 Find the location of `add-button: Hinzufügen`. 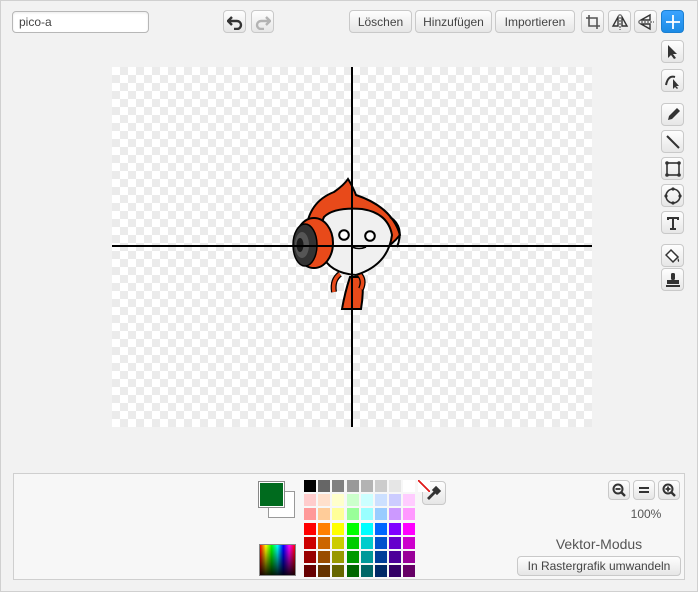

add-button: Hinzufügen is located at coordinates (453, 21).